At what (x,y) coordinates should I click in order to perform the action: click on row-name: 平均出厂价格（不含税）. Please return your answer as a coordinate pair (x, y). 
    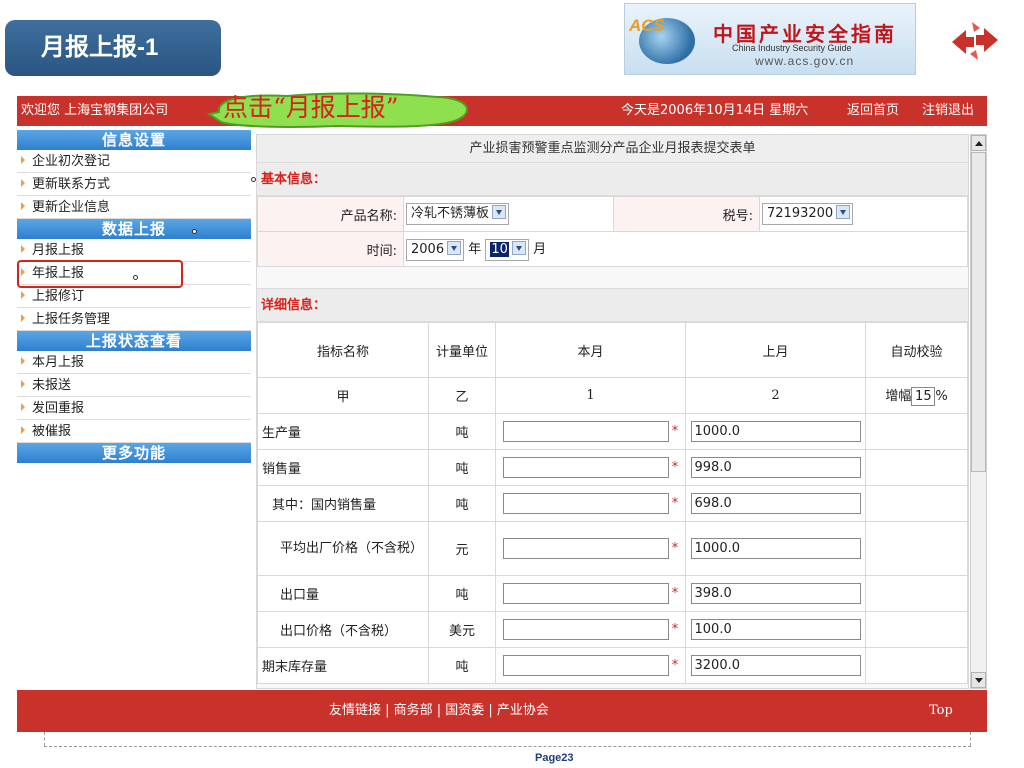
    Looking at the image, I should click on (343, 548).